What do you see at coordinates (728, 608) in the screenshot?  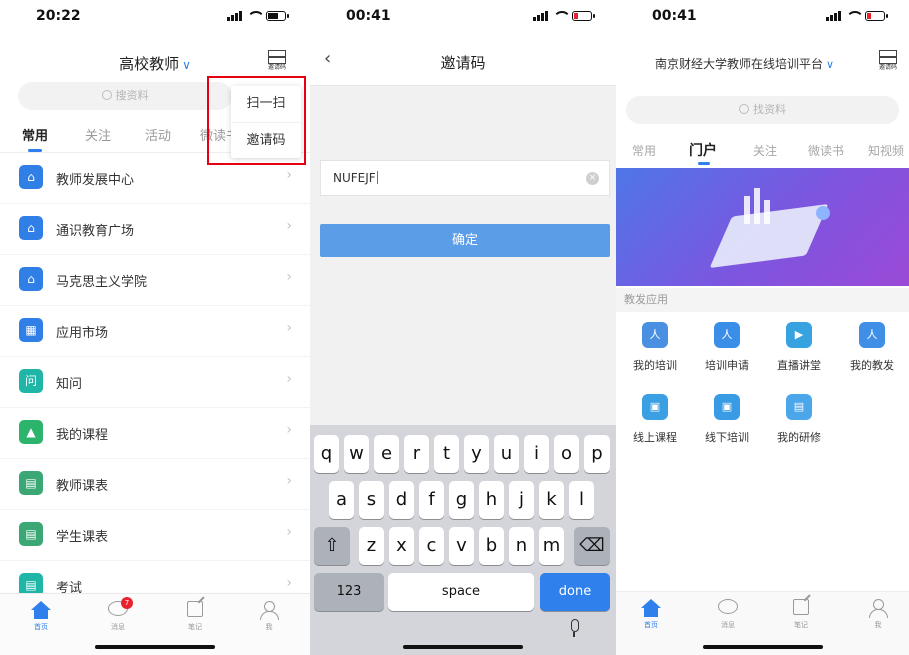 I see `message-icon` at bounding box center [728, 608].